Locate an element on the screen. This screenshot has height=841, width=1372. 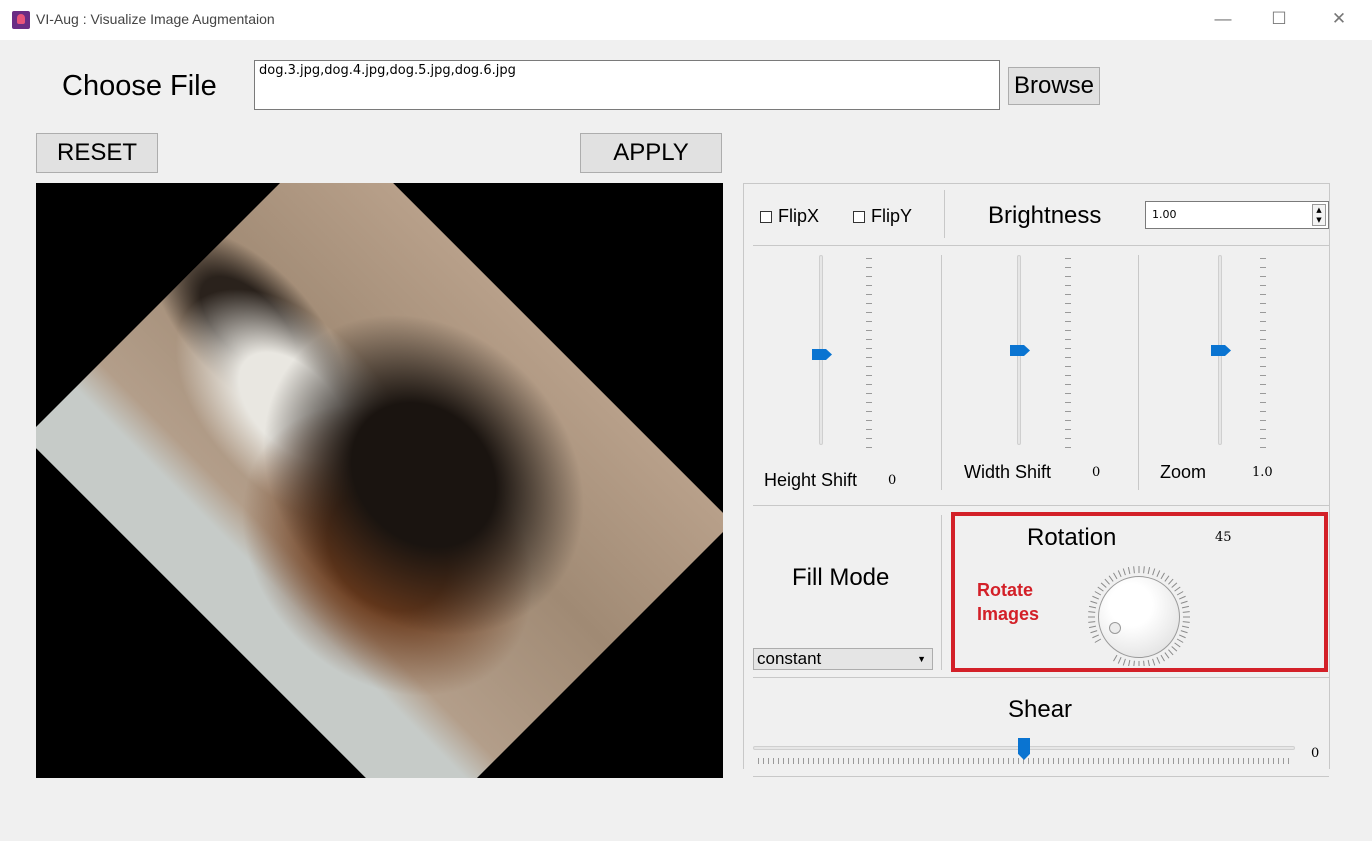
panel-right-divider is located at coordinates (1329, 476).